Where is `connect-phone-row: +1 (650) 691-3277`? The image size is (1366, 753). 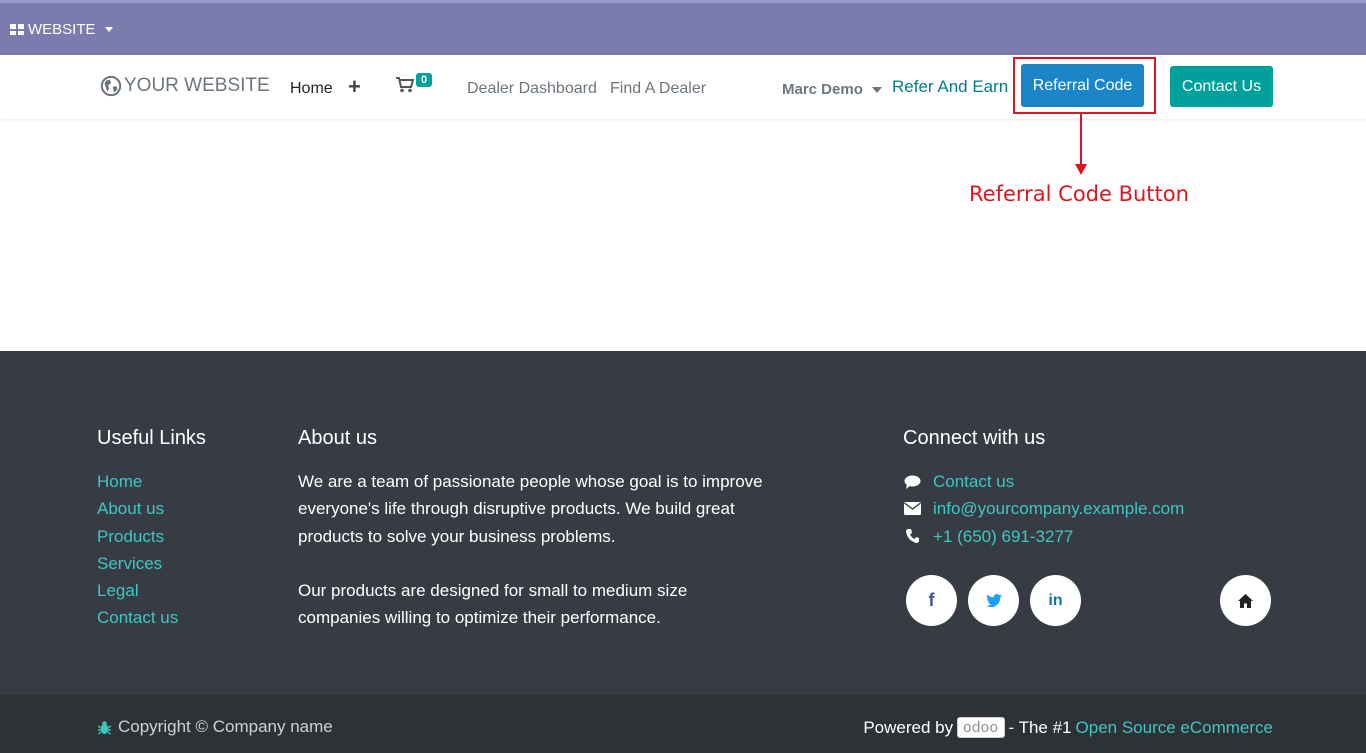 connect-phone-row: +1 (650) 691-3277 is located at coordinates (1043, 536).